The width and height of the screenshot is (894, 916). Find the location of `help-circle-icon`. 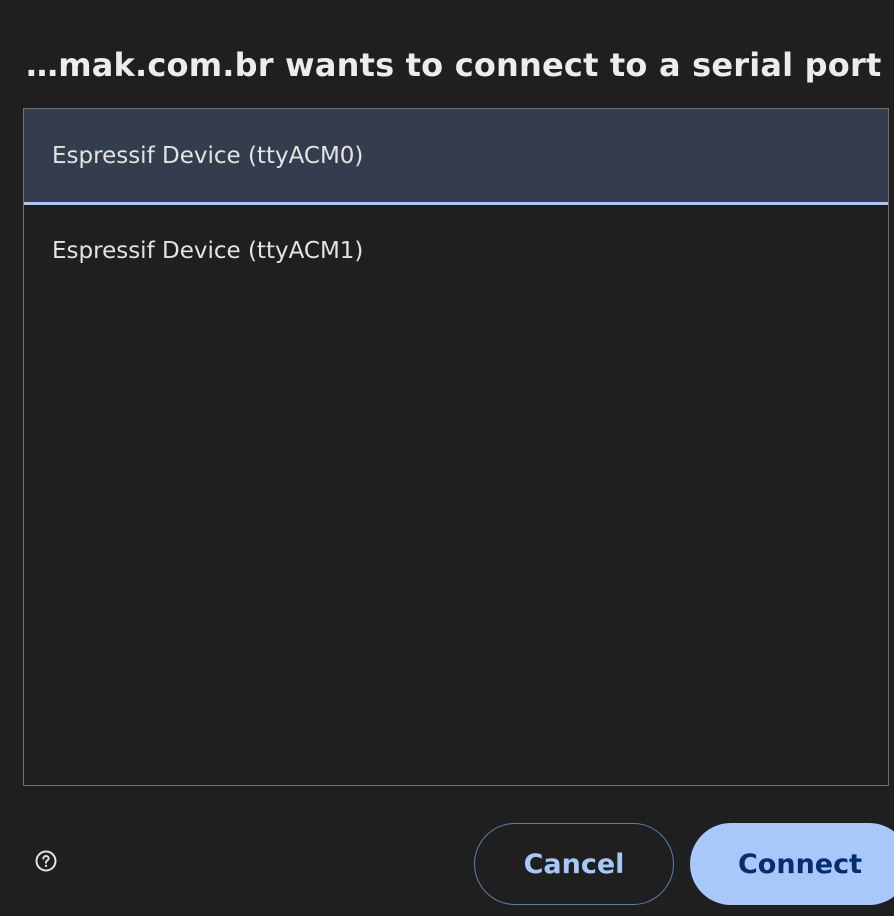

help-circle-icon is located at coordinates (46, 861).